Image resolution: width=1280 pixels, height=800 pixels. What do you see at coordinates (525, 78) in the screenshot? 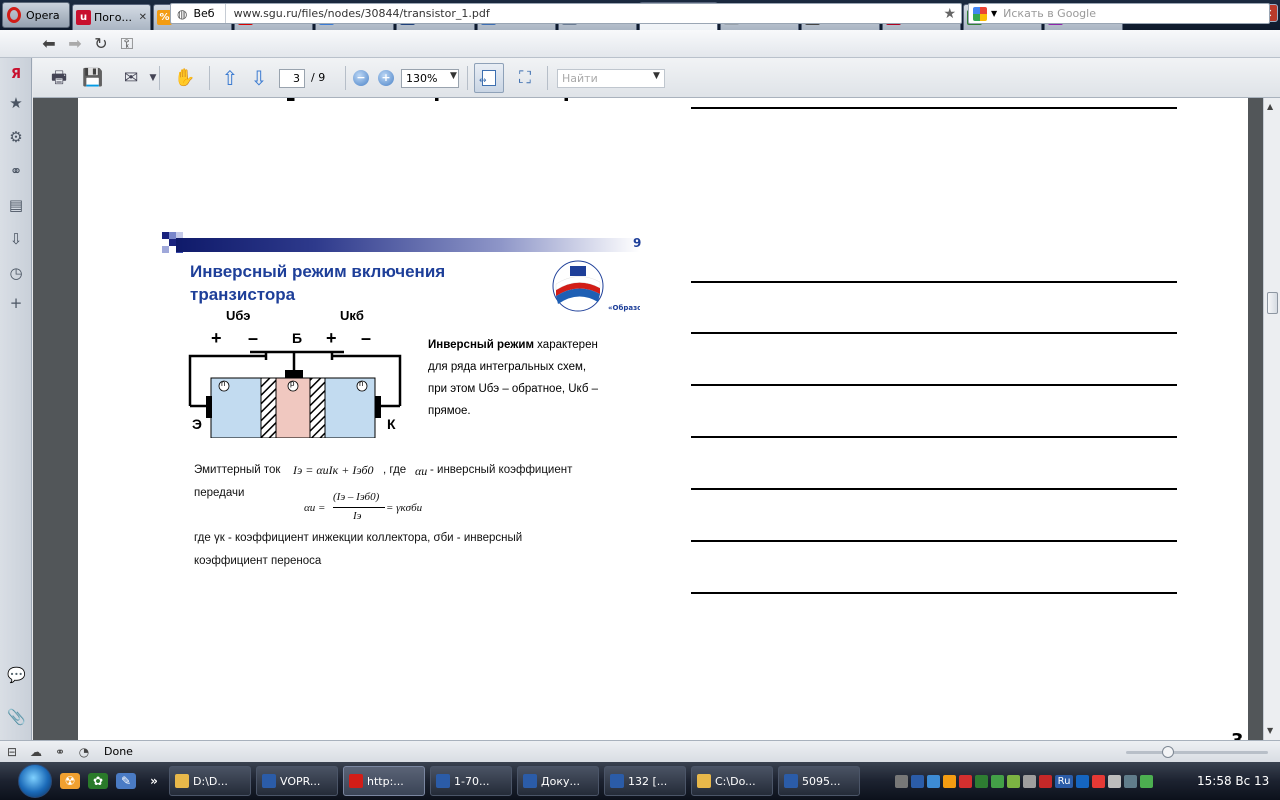
I see `fit-page-icon: ⛶` at bounding box center [525, 78].